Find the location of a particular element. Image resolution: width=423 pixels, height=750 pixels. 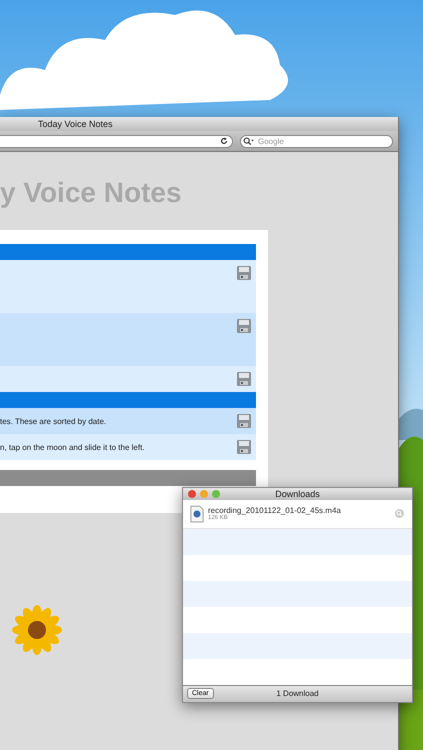

reload-icon is located at coordinates (224, 141).